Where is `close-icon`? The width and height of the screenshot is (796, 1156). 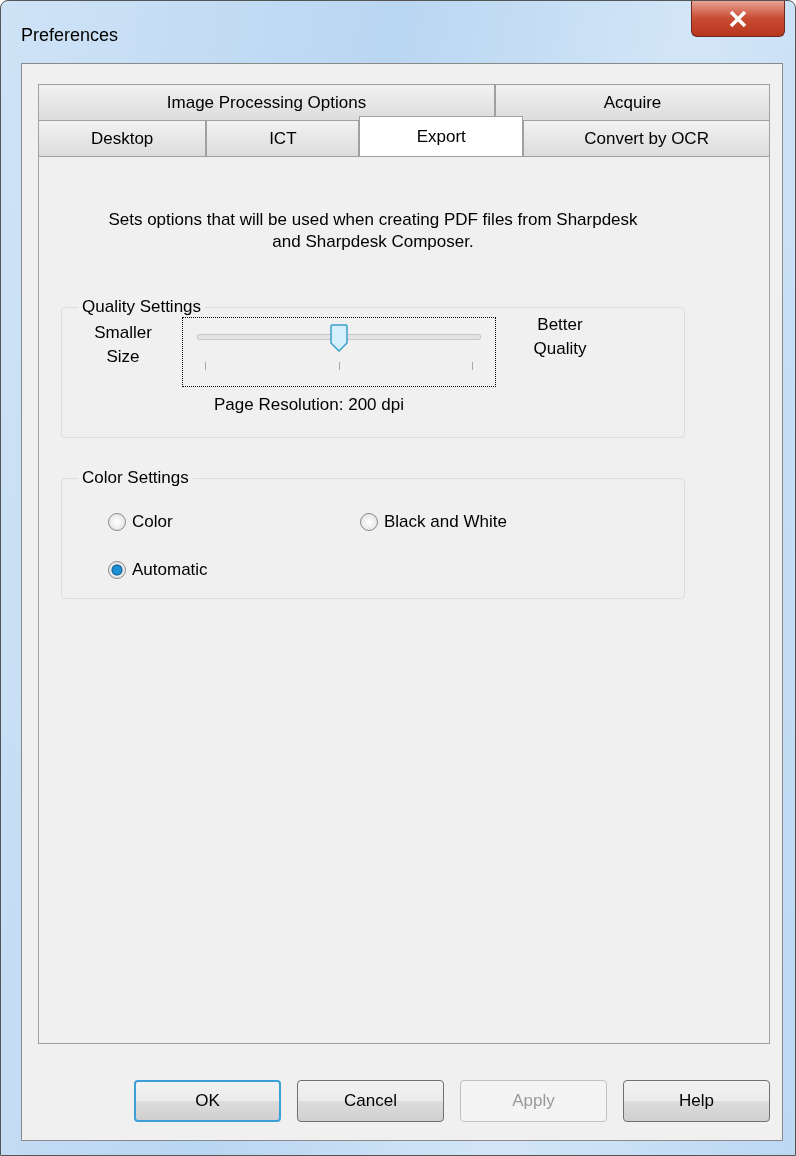
close-icon is located at coordinates (738, 18).